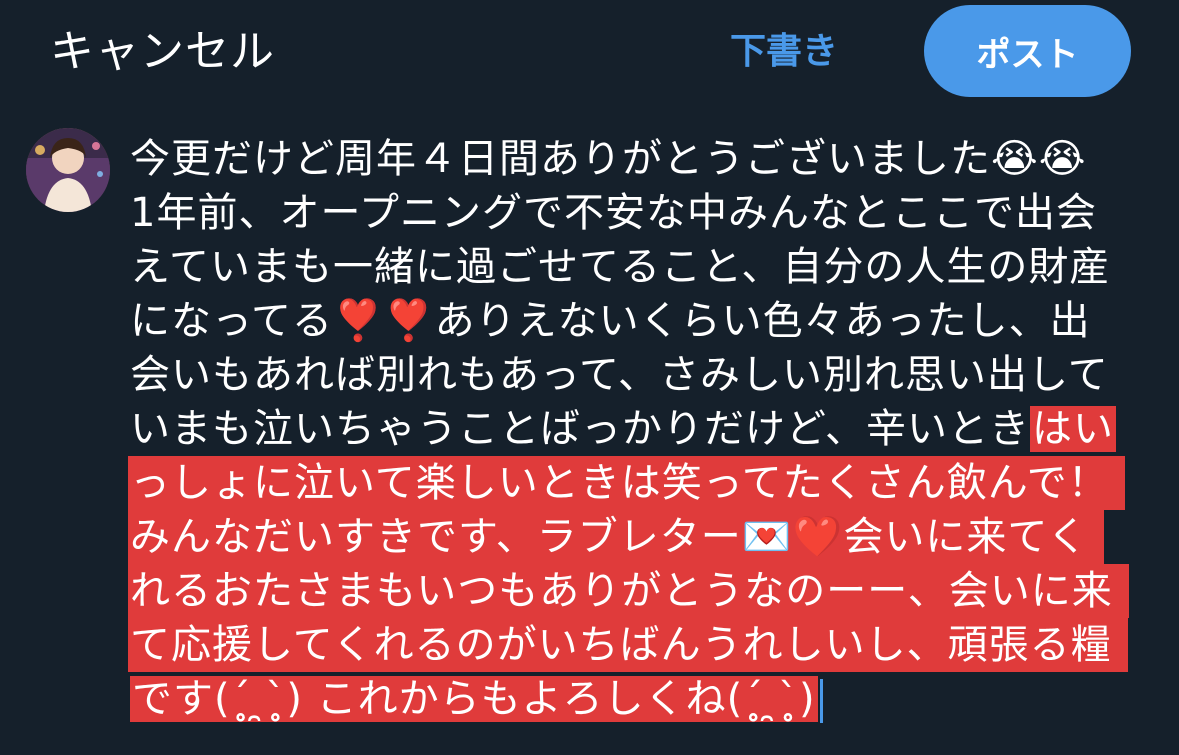 The width and height of the screenshot is (1179, 755). What do you see at coordinates (626, 483) in the screenshot?
I see `selected-text: っしょに泣いて楽しいときは笑ってたくさん飲んで！` at bounding box center [626, 483].